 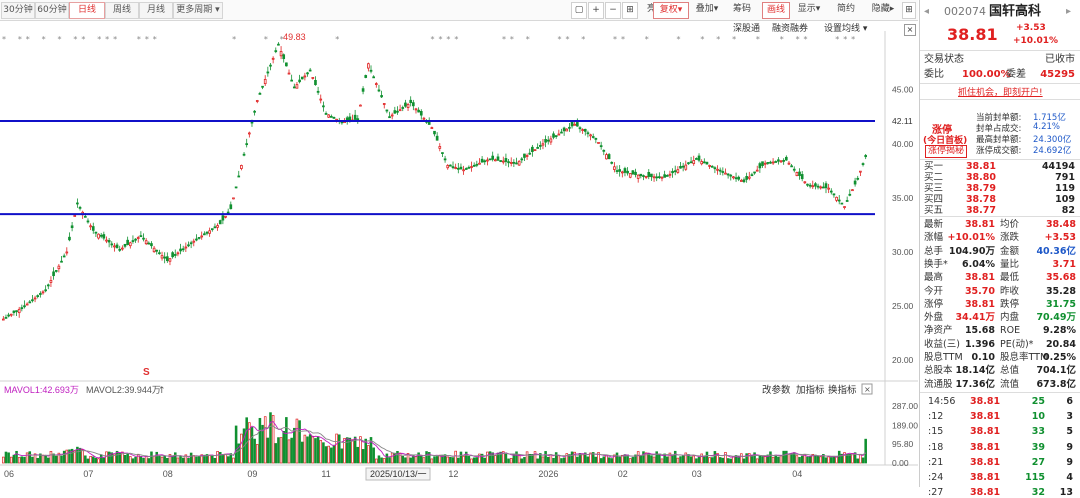 I want to click on hide-button: 隐藏▸, so click(x=883, y=9).